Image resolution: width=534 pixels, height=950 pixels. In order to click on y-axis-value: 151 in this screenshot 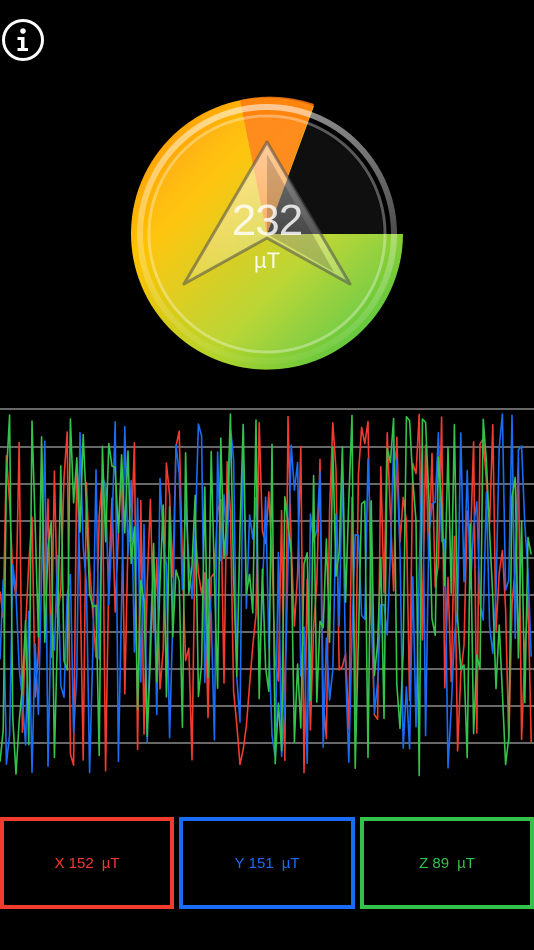, I will do `click(261, 863)`.